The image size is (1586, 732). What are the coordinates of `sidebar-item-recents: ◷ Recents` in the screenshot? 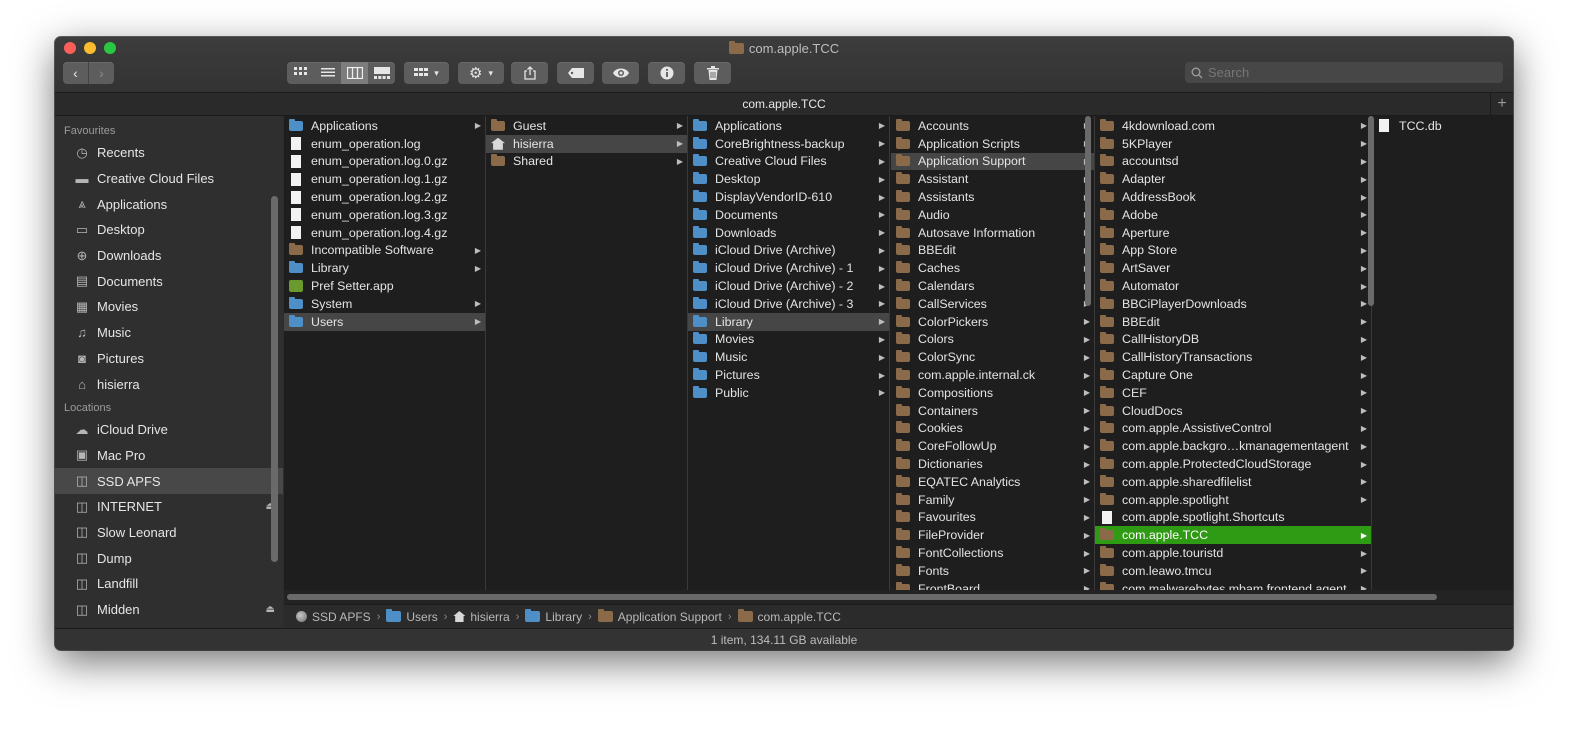 It's located at (169, 153).